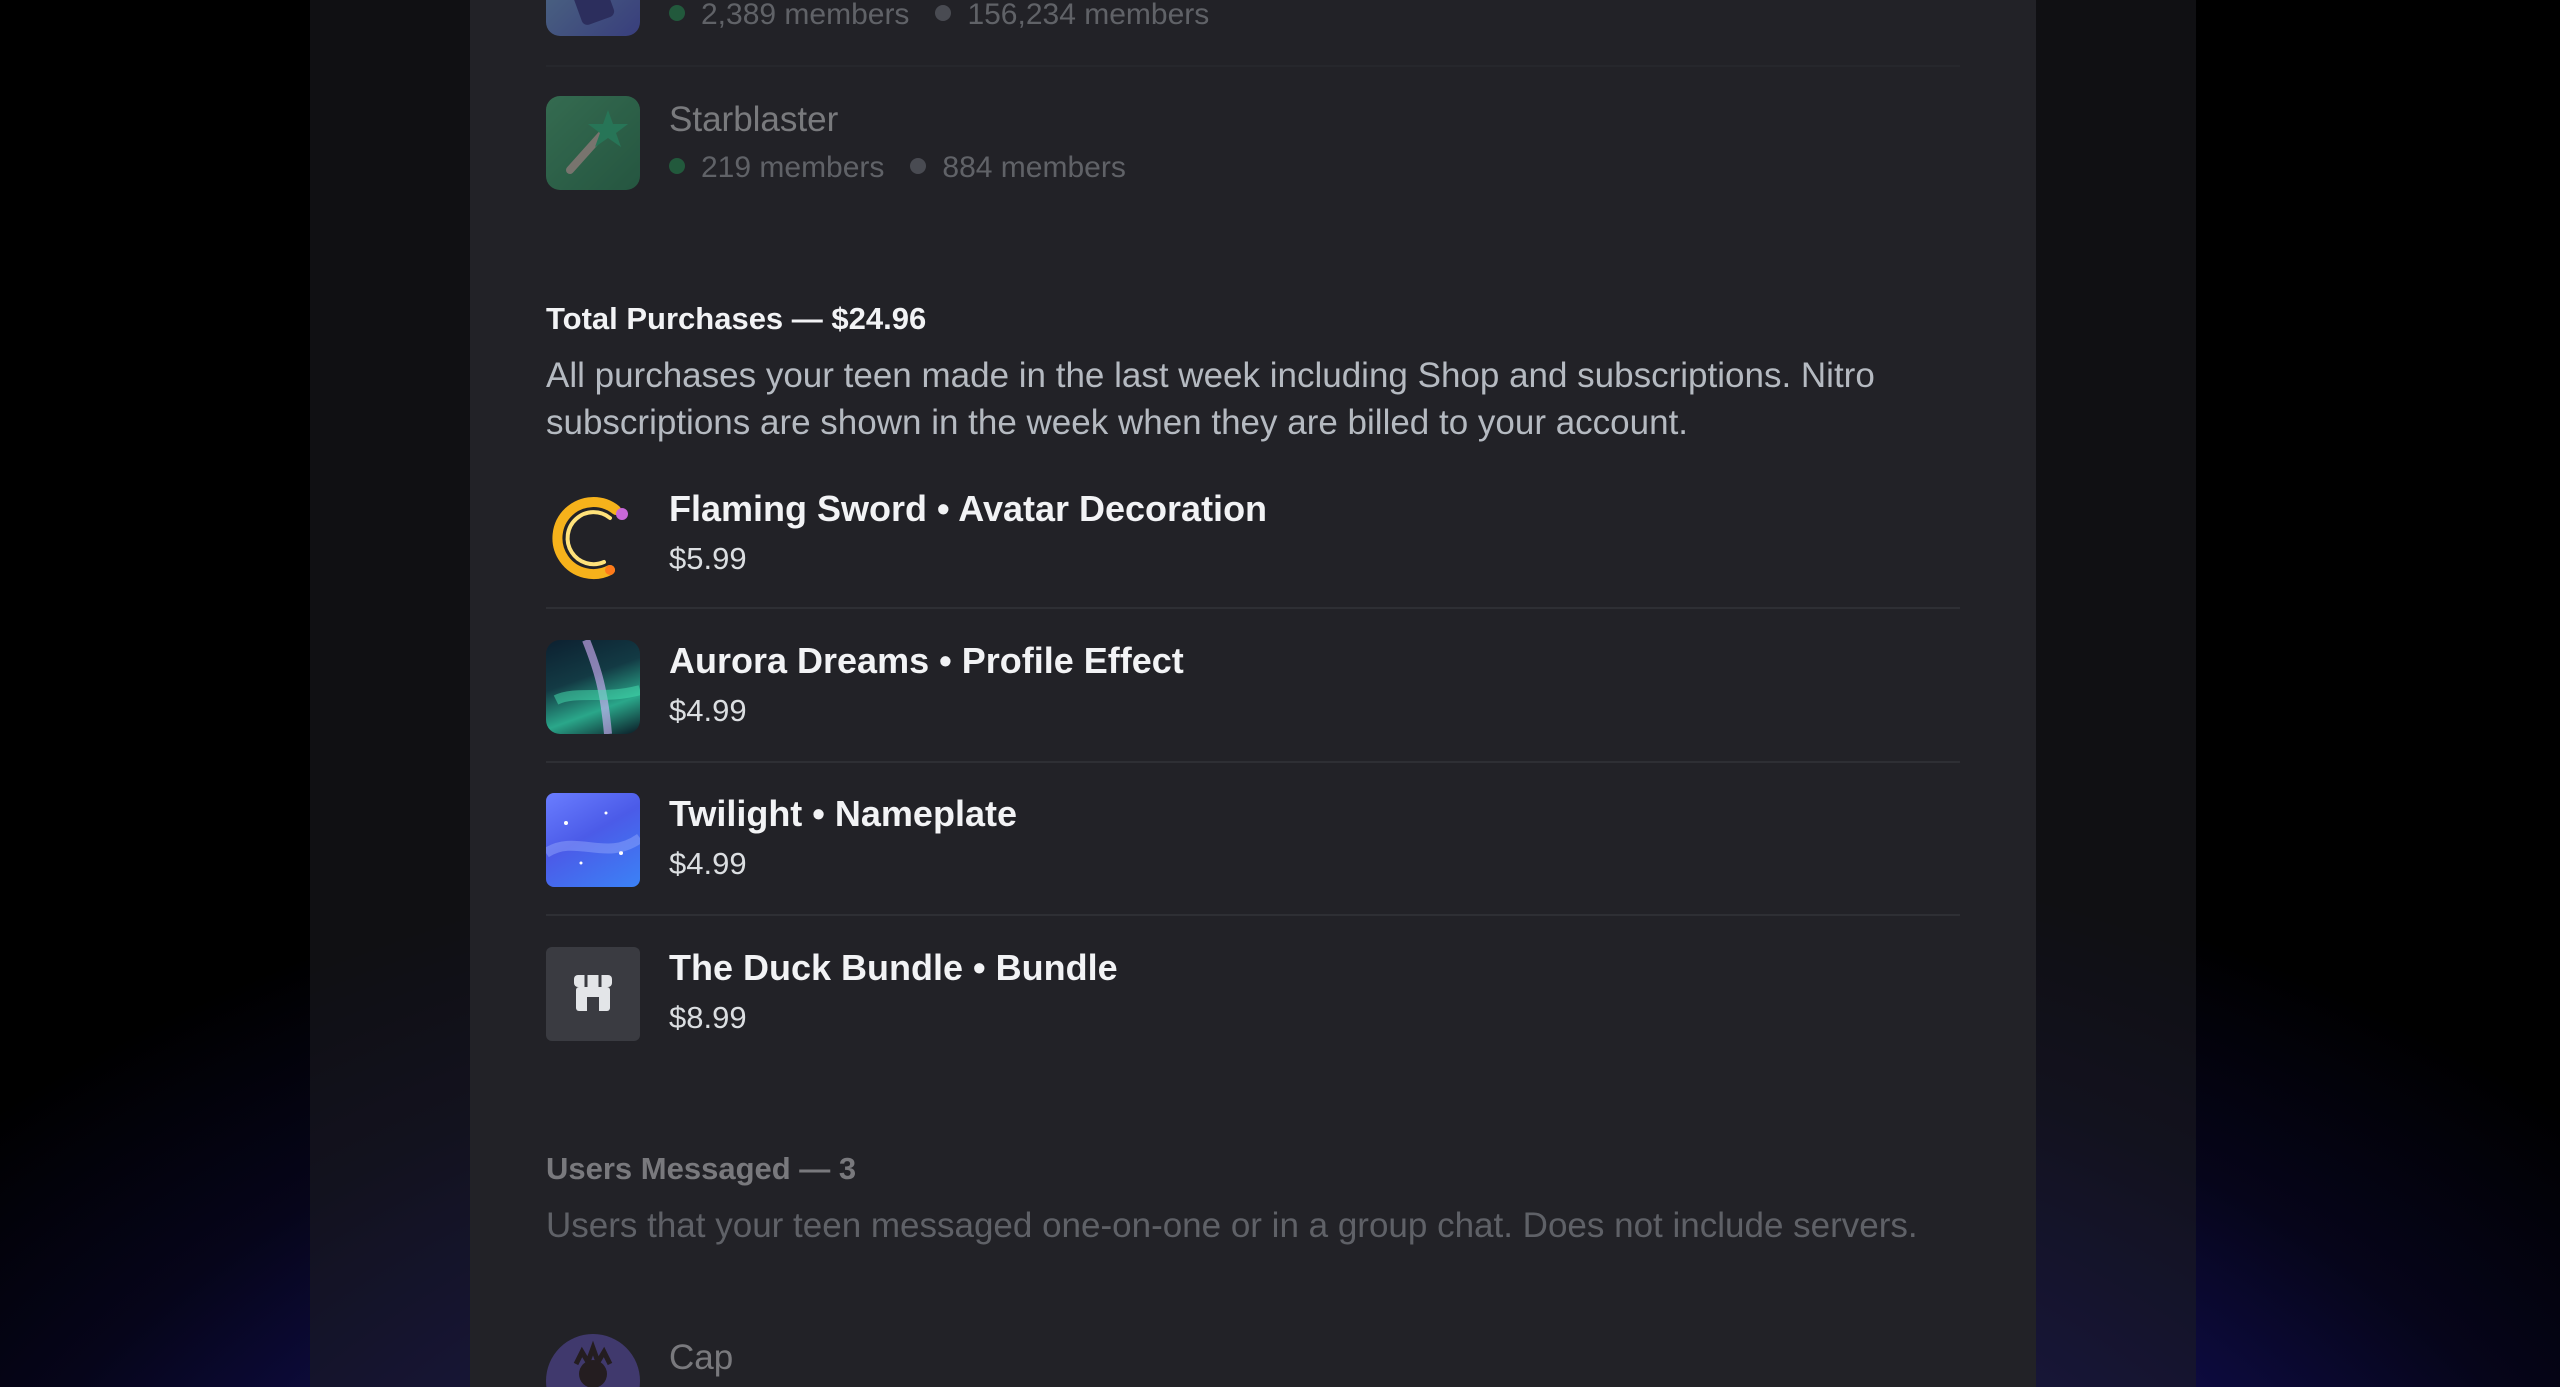  Describe the element at coordinates (754, 119) in the screenshot. I see `server-name: Starblaster` at that location.